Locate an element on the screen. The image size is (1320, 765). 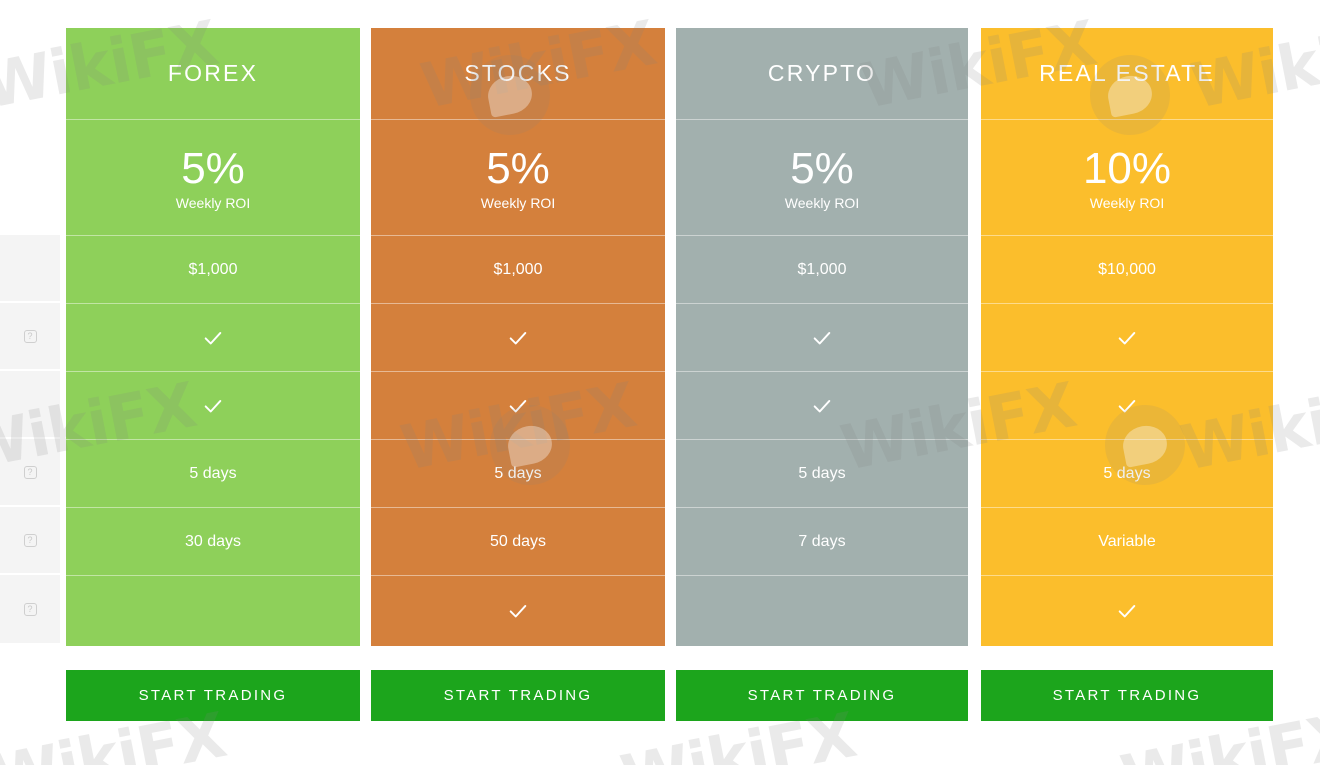
plan-cell: Variable is located at coordinates (1127, 542).